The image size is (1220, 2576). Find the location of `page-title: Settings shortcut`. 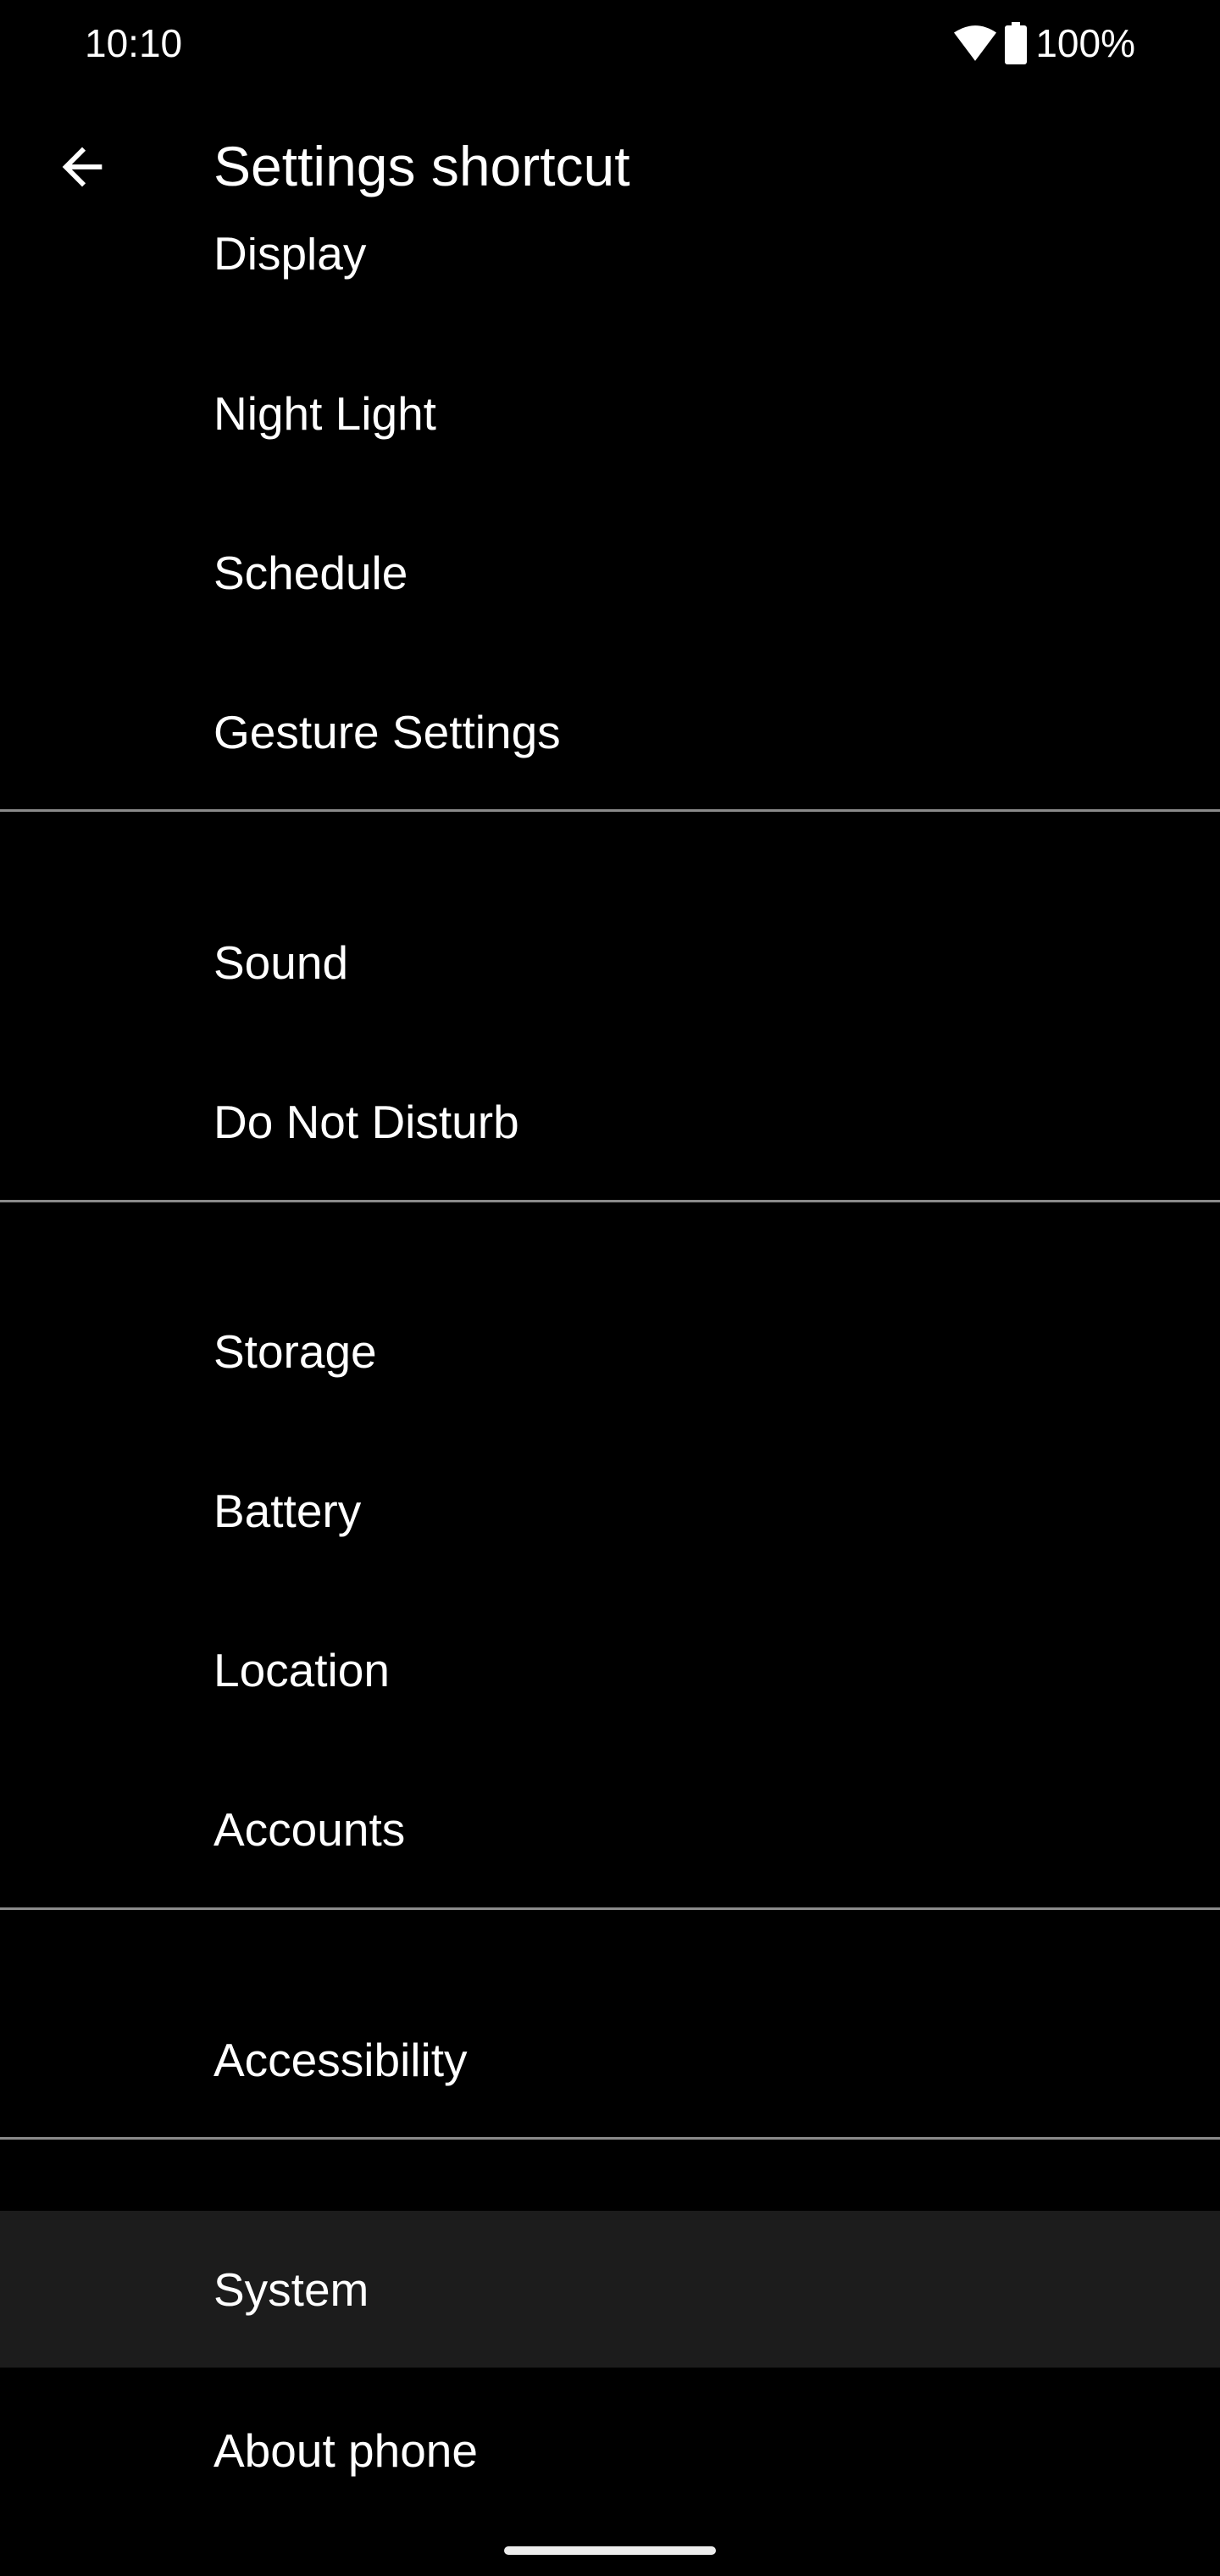

page-title: Settings shortcut is located at coordinates (422, 166).